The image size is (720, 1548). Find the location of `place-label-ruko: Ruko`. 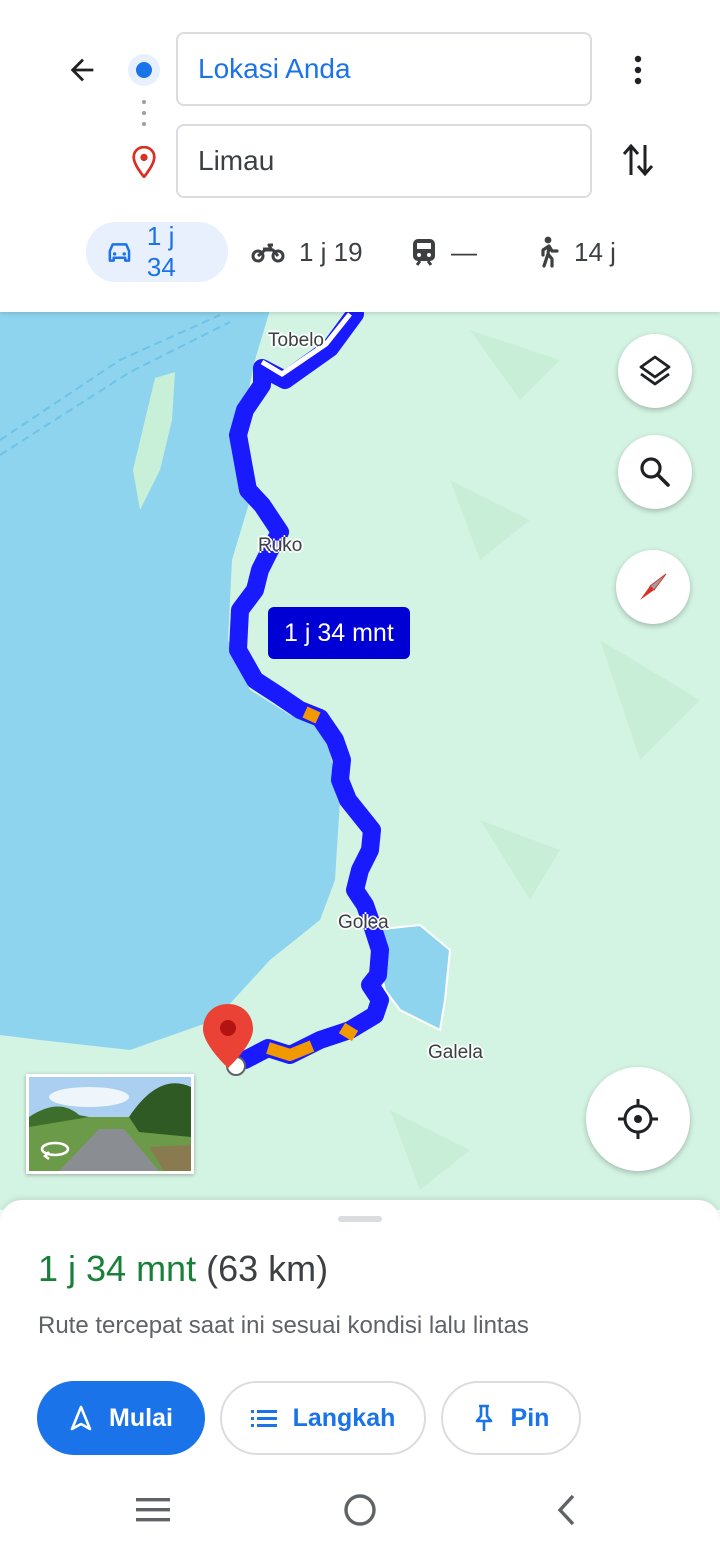

place-label-ruko: Ruko is located at coordinates (280, 545).